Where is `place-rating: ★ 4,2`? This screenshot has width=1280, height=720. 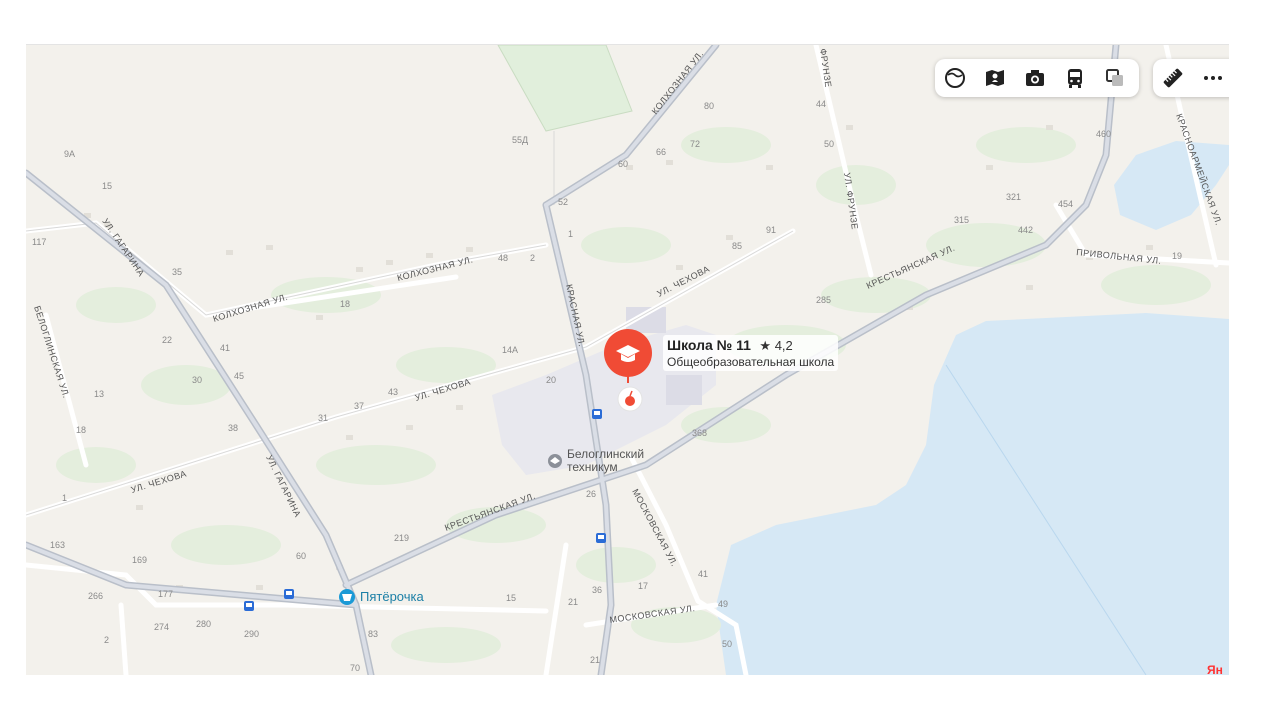 place-rating: ★ 4,2 is located at coordinates (775, 345).